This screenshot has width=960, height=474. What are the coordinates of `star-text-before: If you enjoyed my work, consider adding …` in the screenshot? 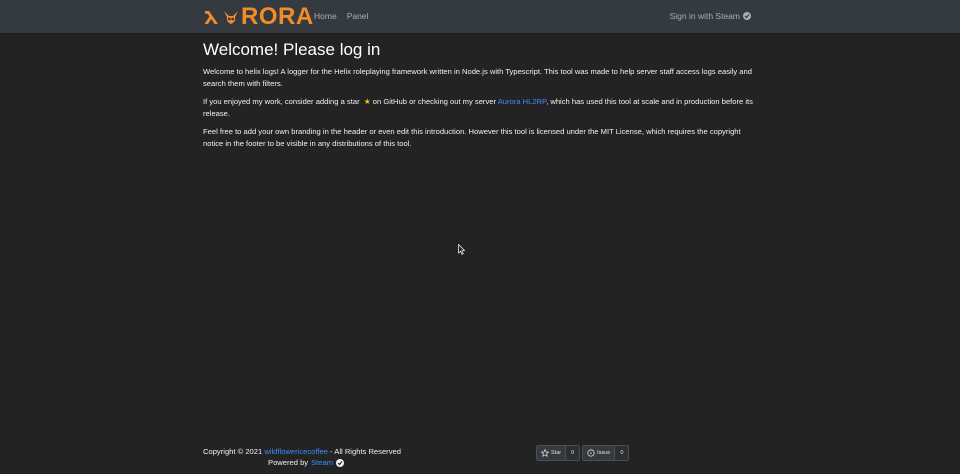 It's located at (281, 101).